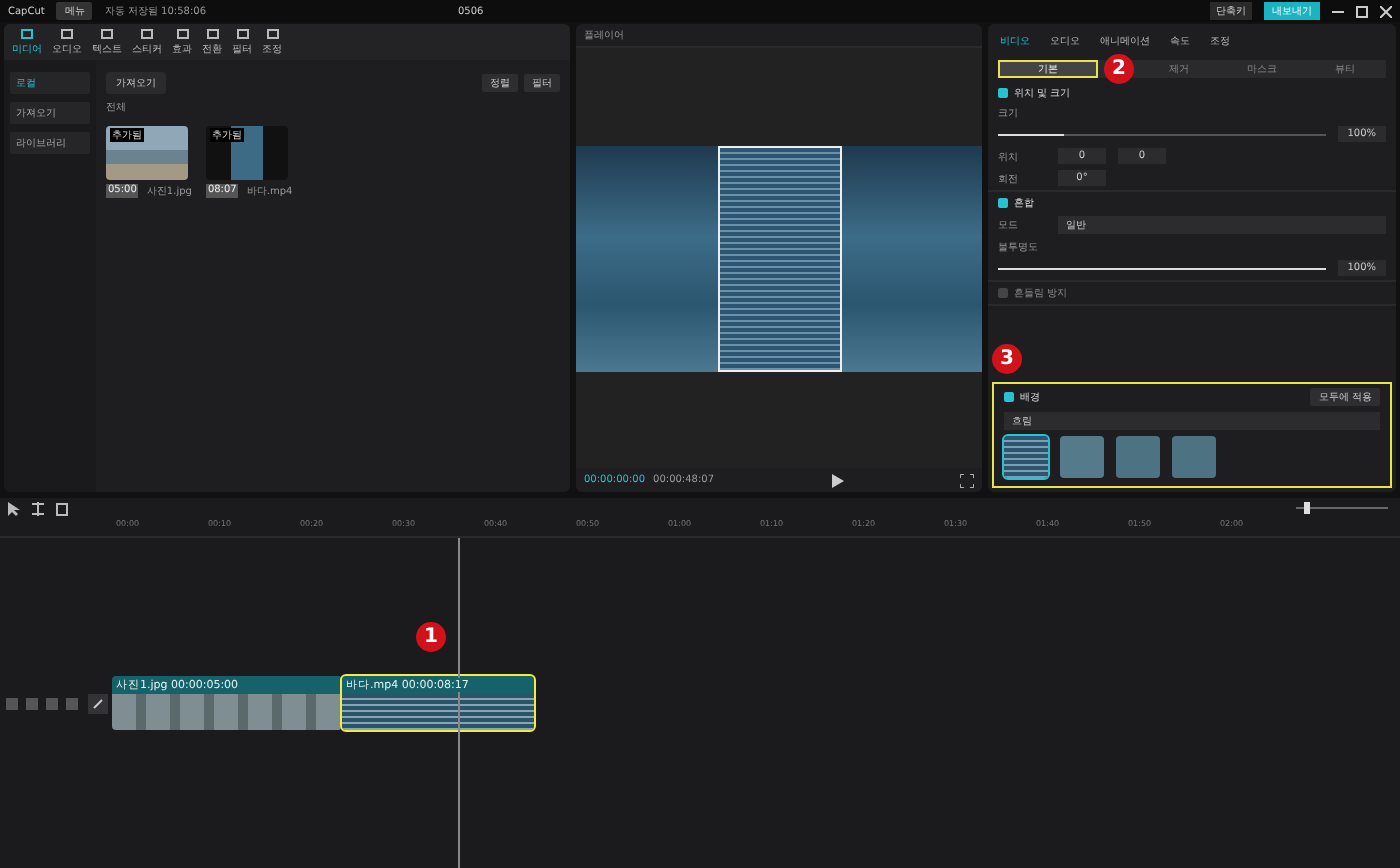 Image resolution: width=1400 pixels, height=868 pixels. What do you see at coordinates (1342, 508) in the screenshot?
I see `zoom-slider-icon` at bounding box center [1342, 508].